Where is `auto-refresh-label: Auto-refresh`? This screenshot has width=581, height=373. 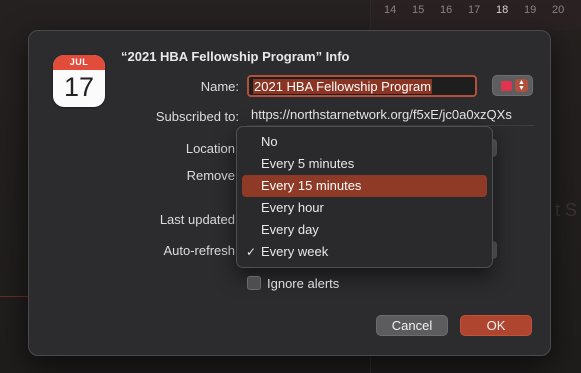 auto-refresh-label: Auto-refresh is located at coordinates (199, 250).